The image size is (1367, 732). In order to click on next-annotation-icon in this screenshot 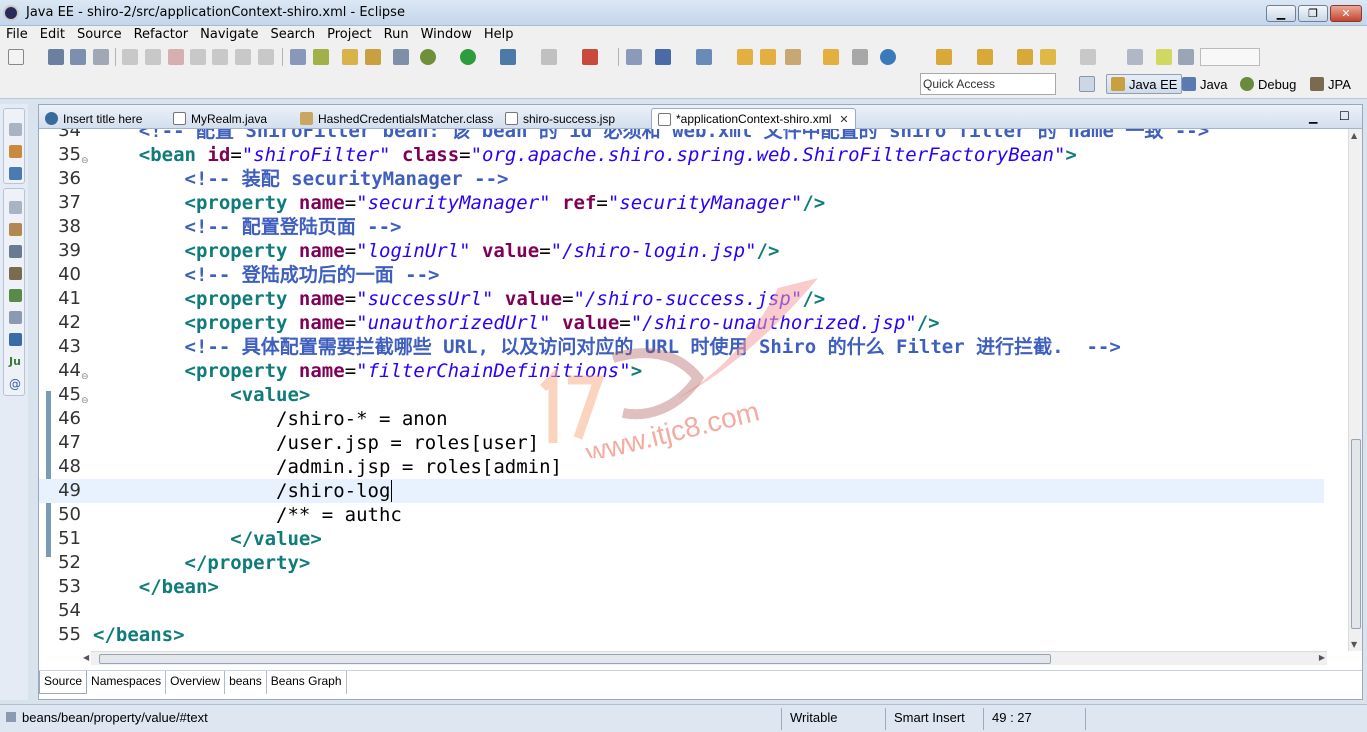, I will do `click(944, 57)`.